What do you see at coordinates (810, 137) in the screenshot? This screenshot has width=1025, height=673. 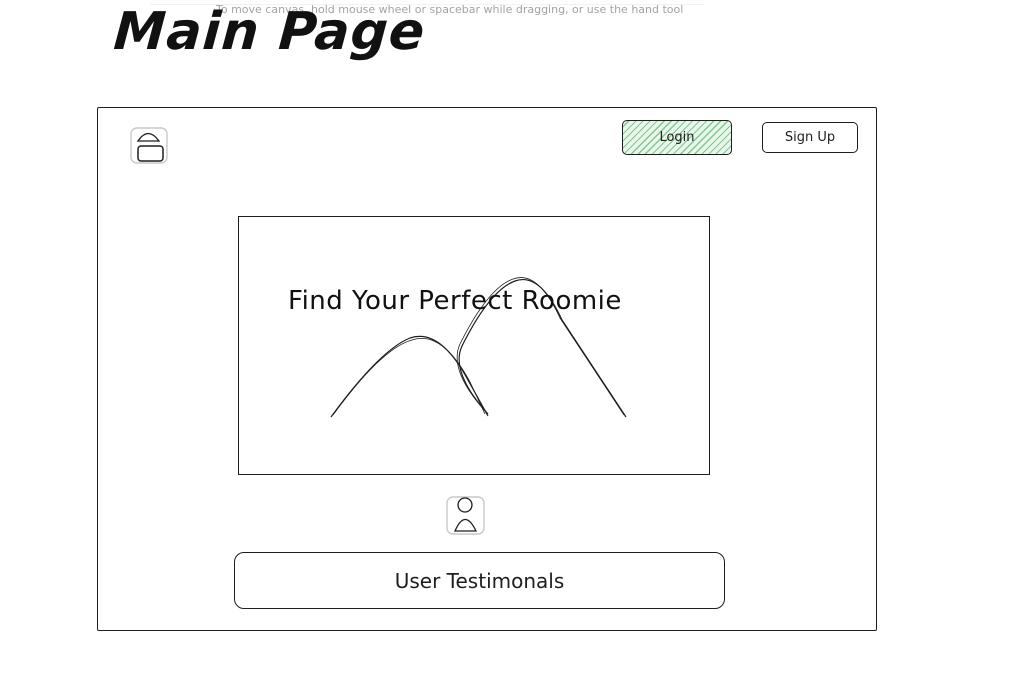 I see `sign-up-button: Sign Up` at bounding box center [810, 137].